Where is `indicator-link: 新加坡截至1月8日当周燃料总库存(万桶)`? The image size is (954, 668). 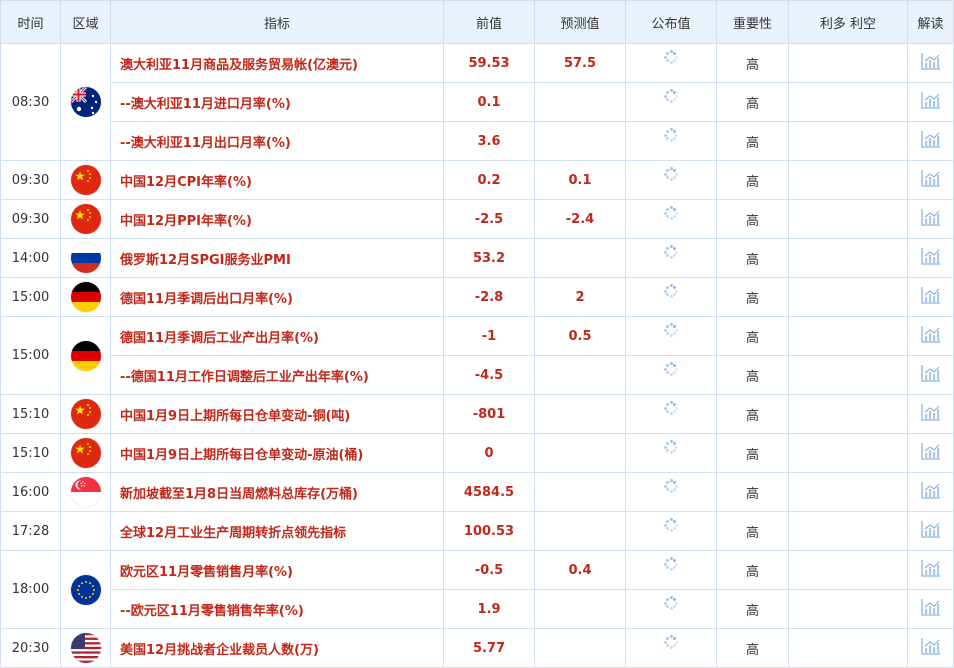 indicator-link: 新加坡截至1月8日当周燃料总库存(万桶) is located at coordinates (277, 492).